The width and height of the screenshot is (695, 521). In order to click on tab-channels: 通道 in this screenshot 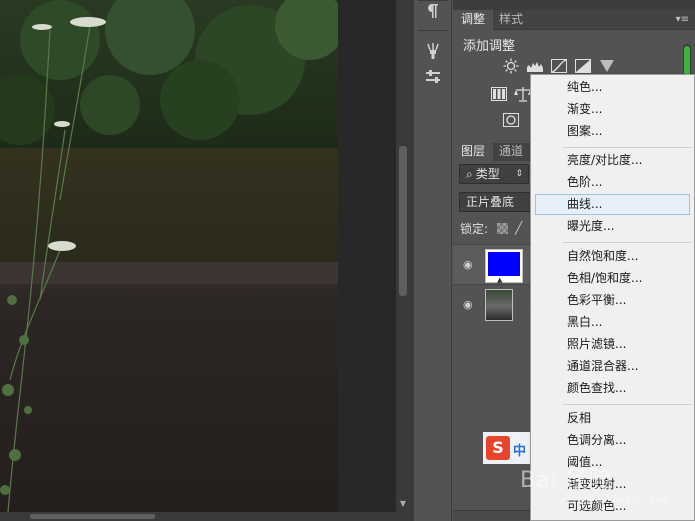, I will do `click(511, 152)`.